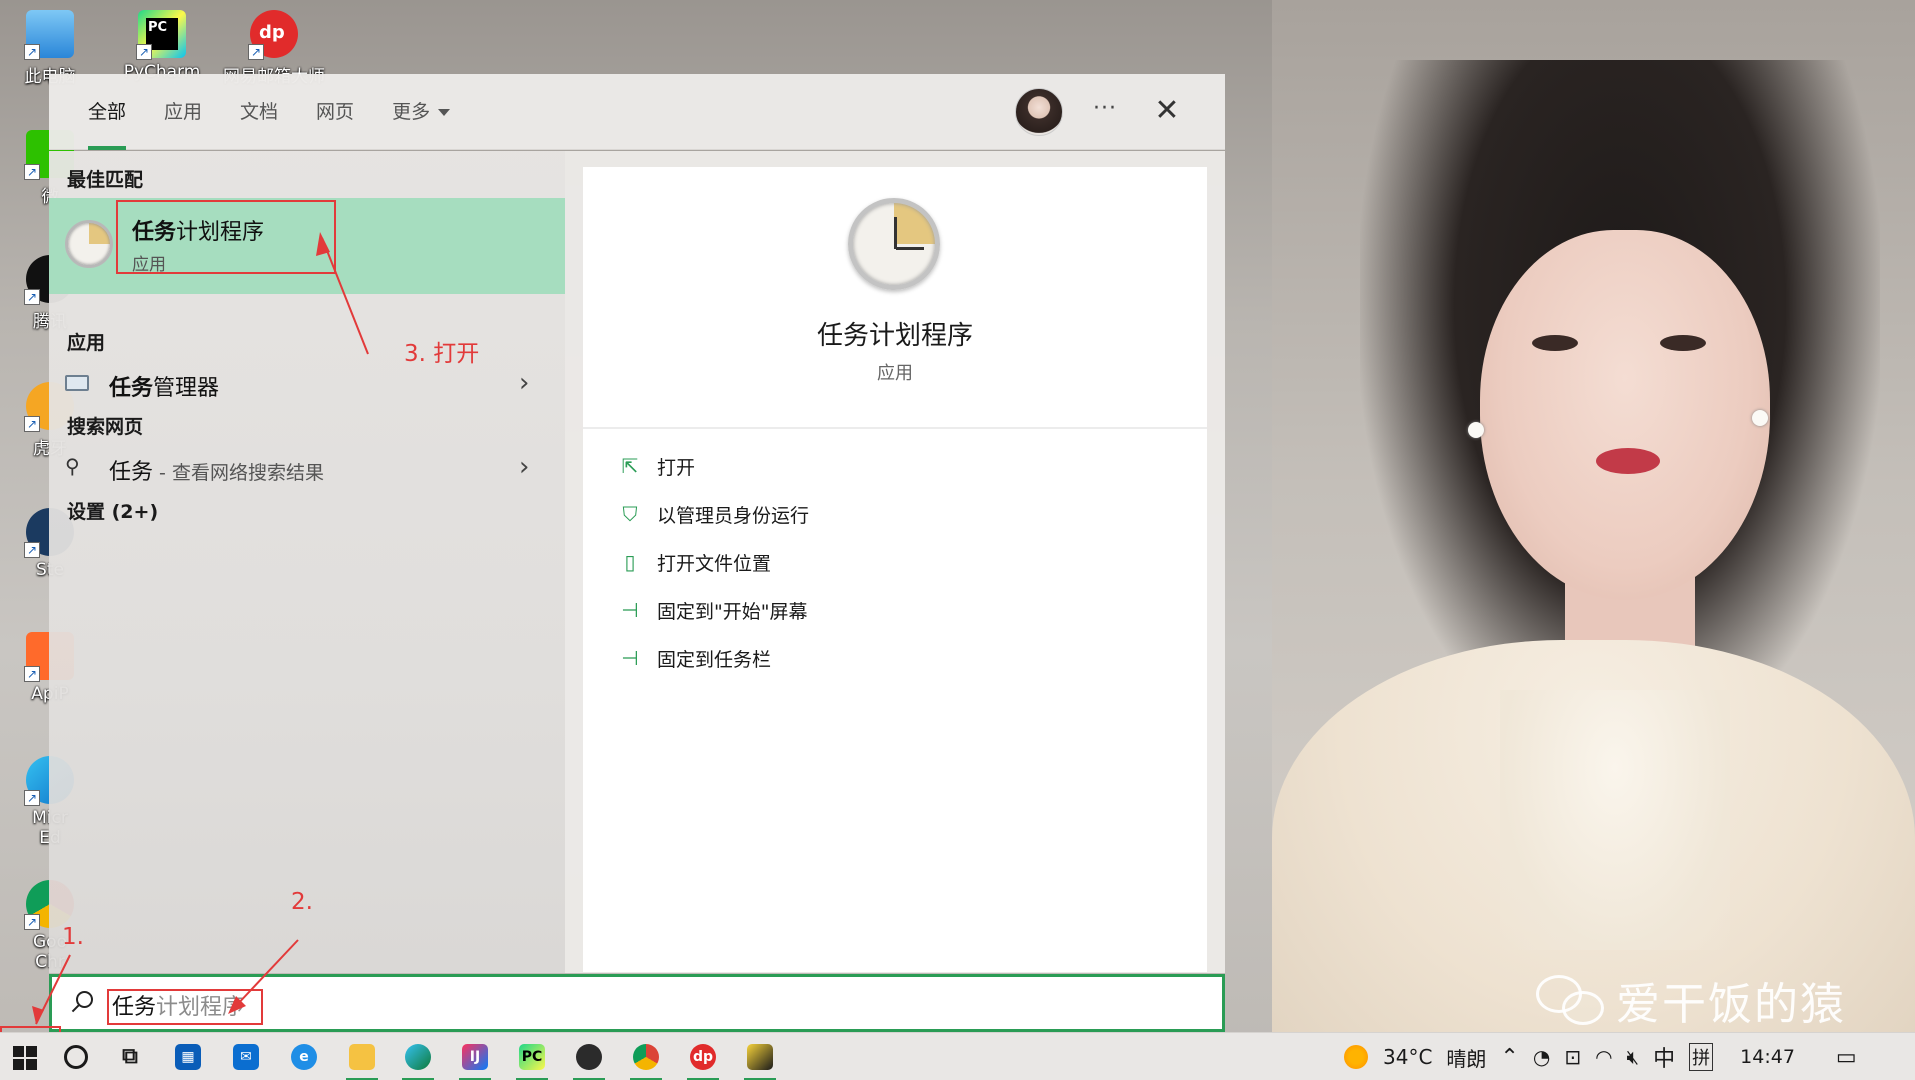  I want to click on search-icon, so click(81, 1004).